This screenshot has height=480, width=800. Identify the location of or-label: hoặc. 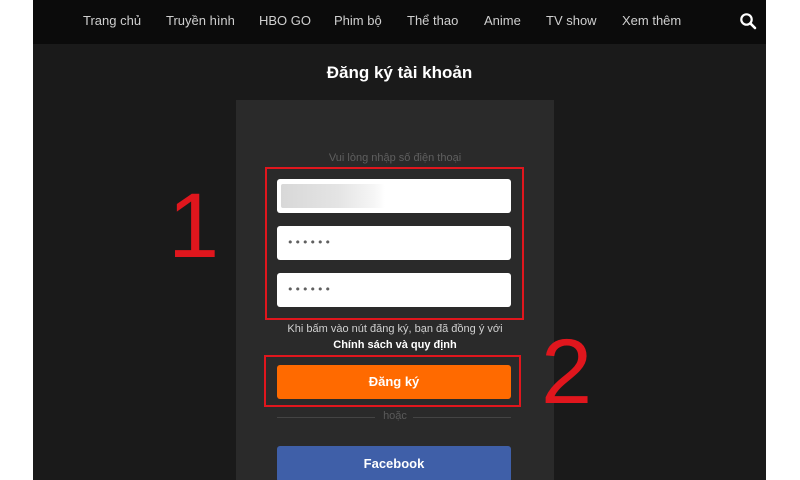
(395, 416).